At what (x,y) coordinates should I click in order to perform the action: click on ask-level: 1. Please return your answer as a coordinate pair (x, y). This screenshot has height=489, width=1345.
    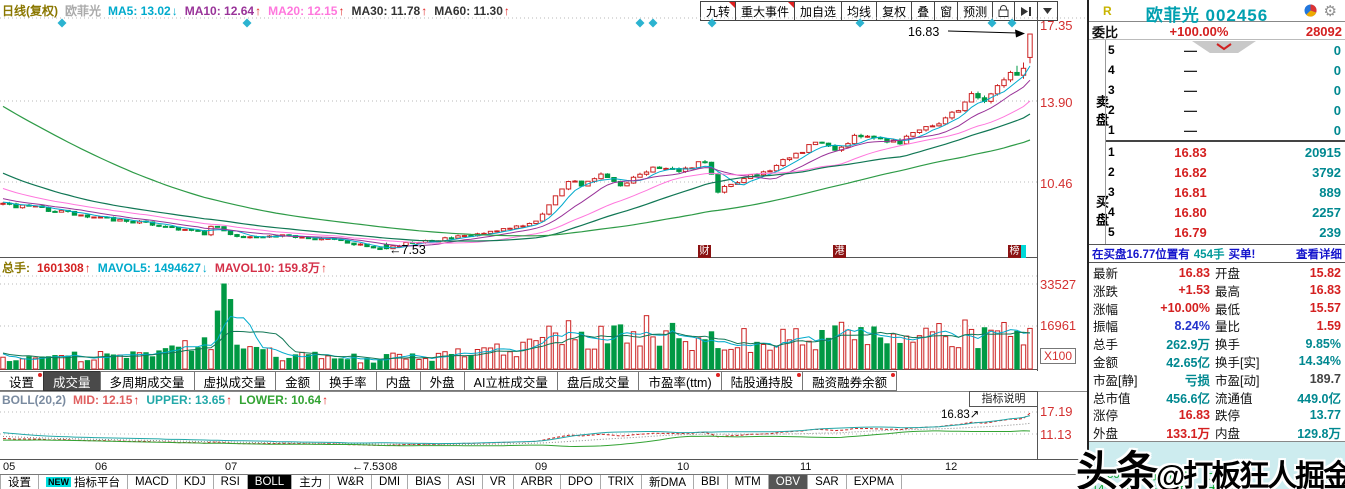
    Looking at the image, I should click on (1111, 130).